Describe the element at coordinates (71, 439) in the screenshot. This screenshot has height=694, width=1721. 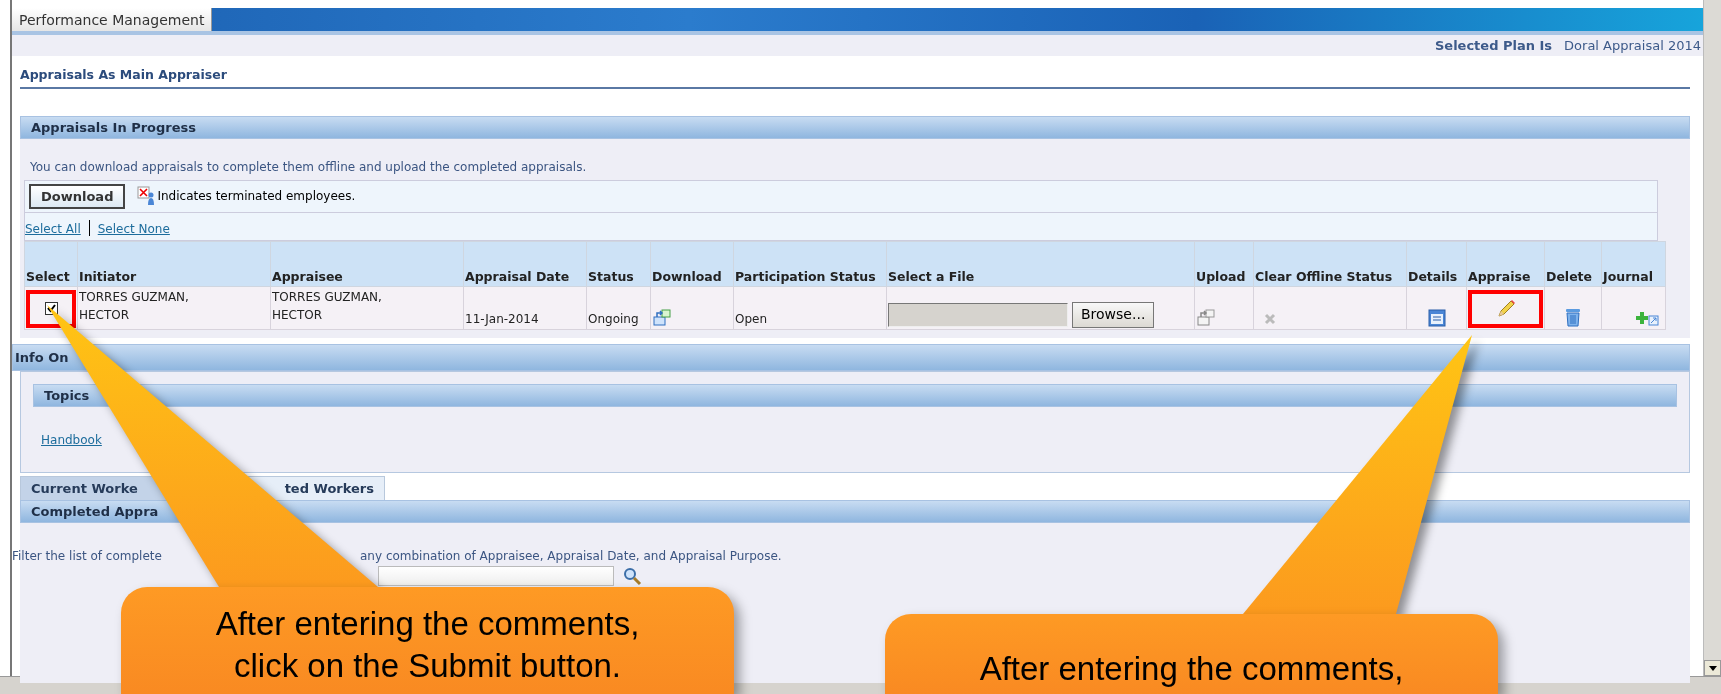
I see `handbook-link: Handbook` at that location.